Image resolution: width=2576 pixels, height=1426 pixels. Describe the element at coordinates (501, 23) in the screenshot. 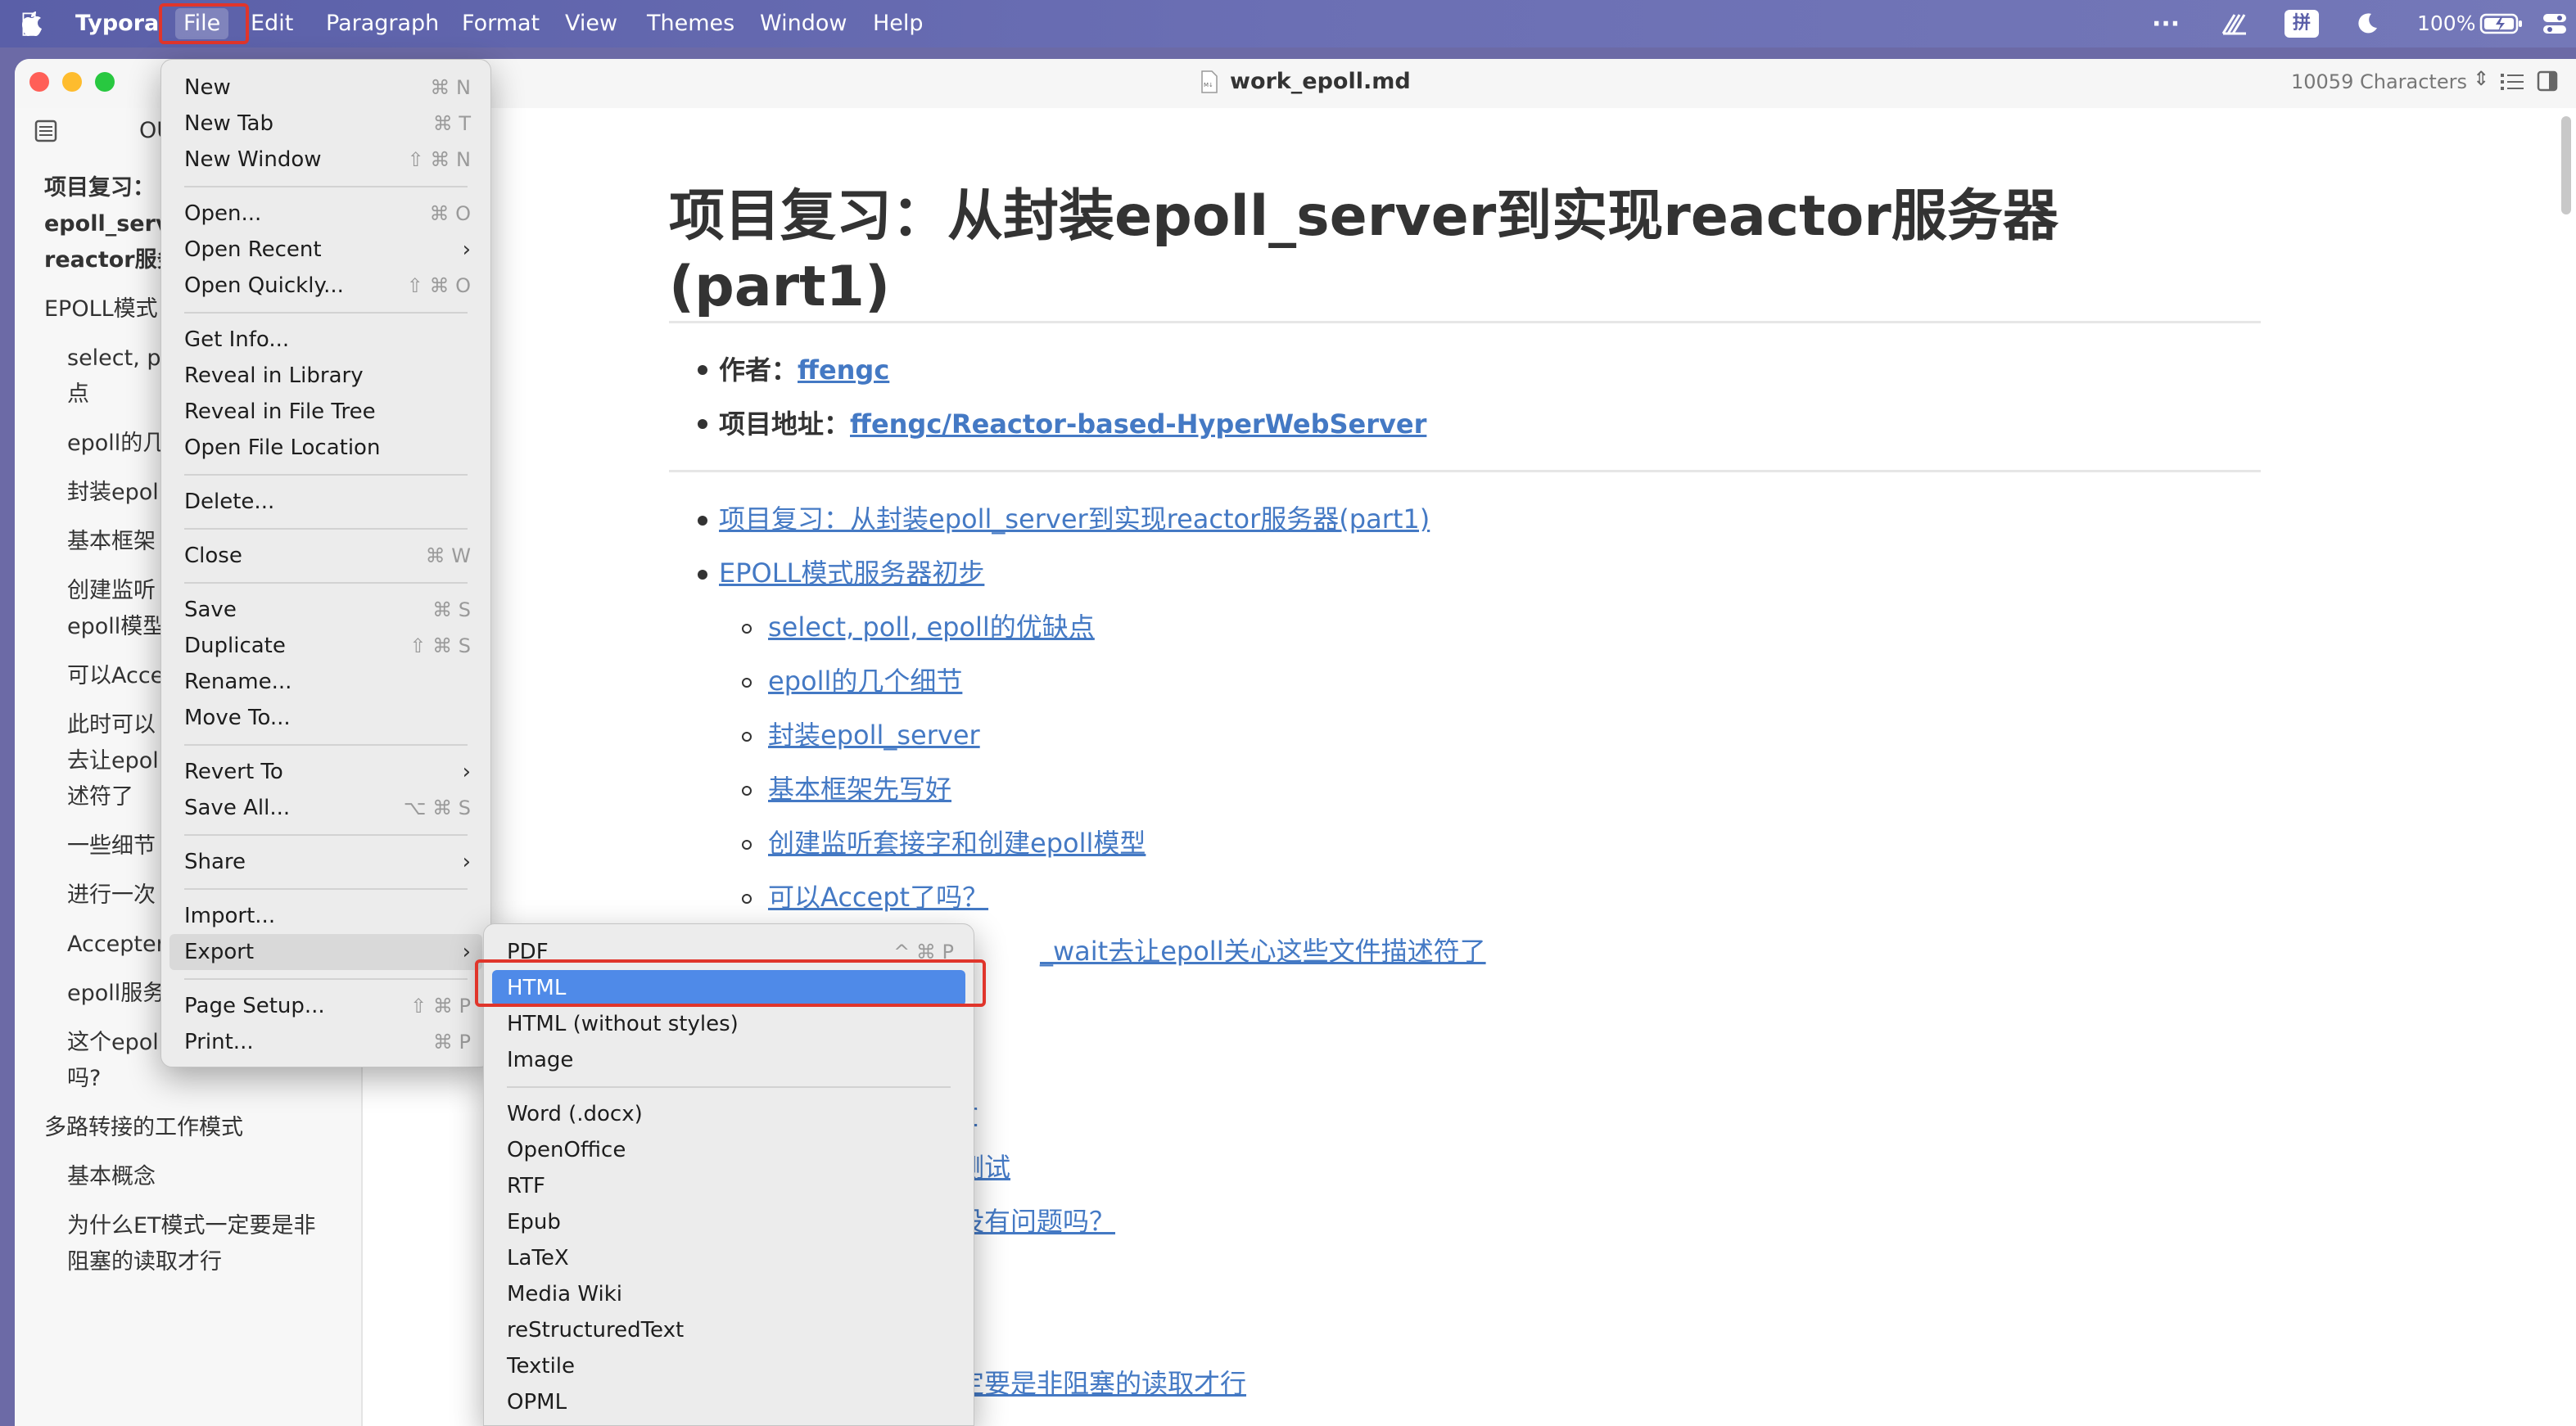

I see `menu-format: Format` at that location.